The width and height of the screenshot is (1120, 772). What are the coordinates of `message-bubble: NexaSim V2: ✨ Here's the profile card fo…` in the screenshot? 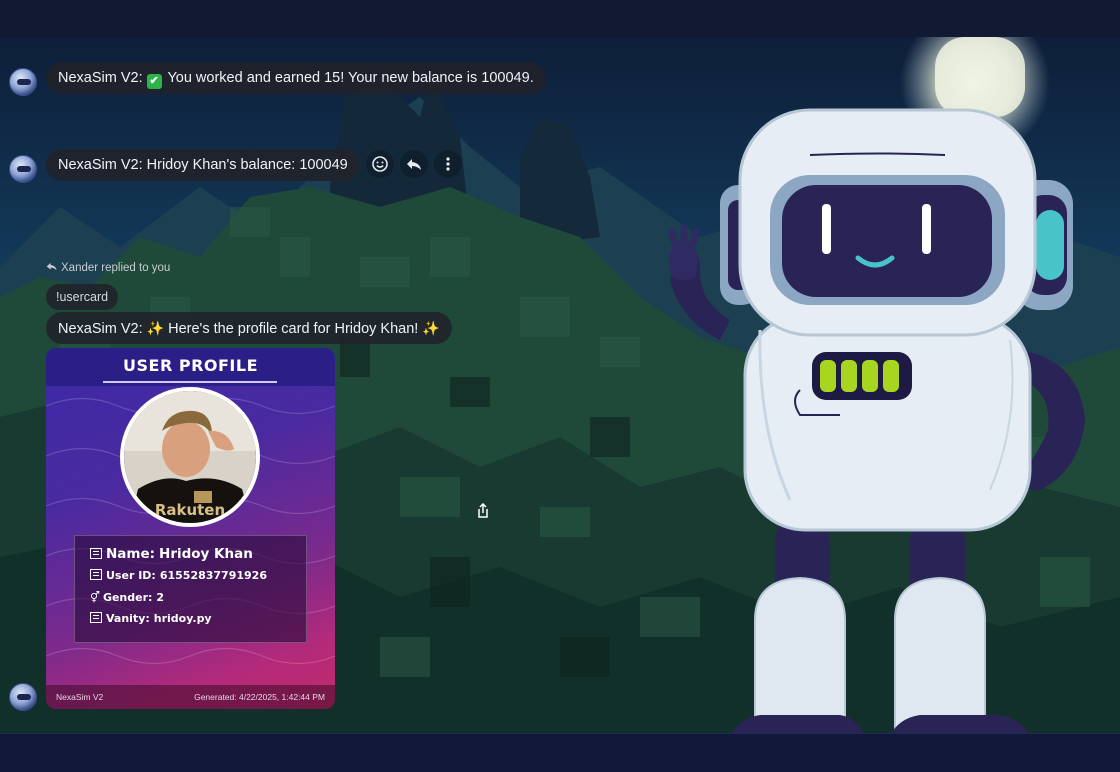 It's located at (249, 328).